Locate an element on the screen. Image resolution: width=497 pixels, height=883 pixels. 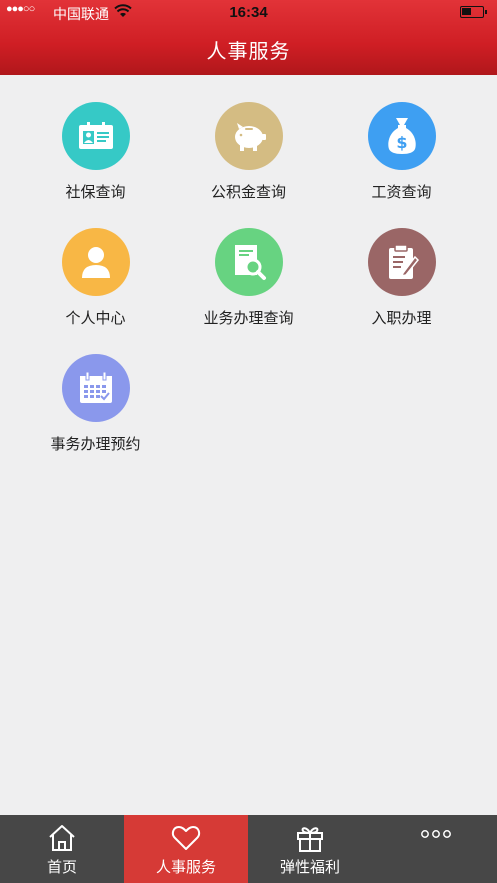
social-security-card-icon is located at coordinates (96, 136).